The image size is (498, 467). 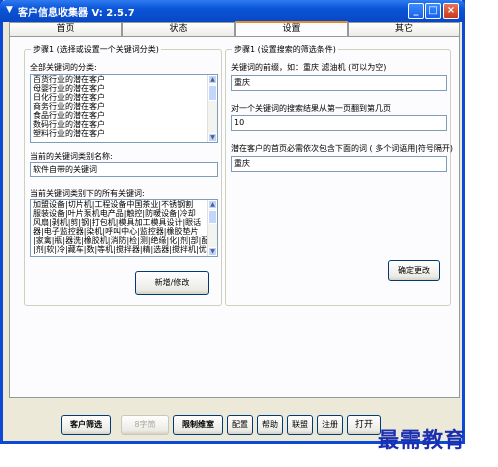 What do you see at coordinates (124, 97) in the screenshot?
I see `list-item: 日化行业的潜在客户` at bounding box center [124, 97].